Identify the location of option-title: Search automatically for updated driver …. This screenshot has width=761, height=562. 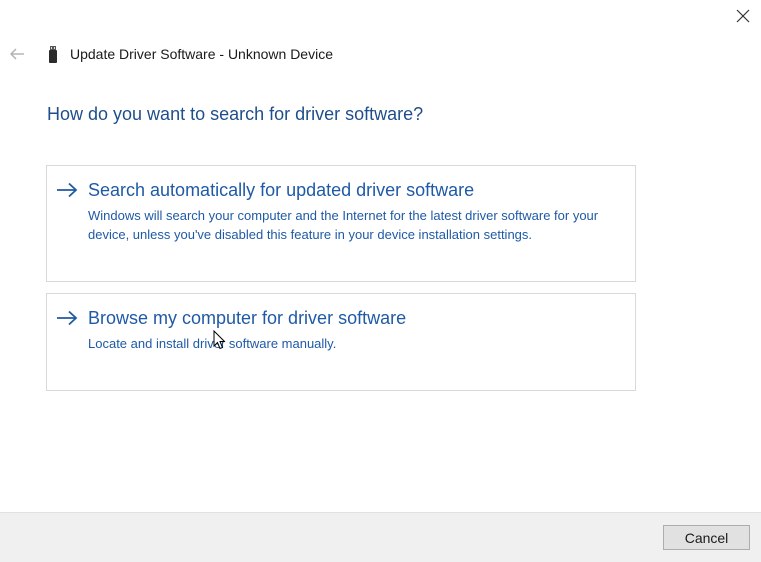
(281, 189).